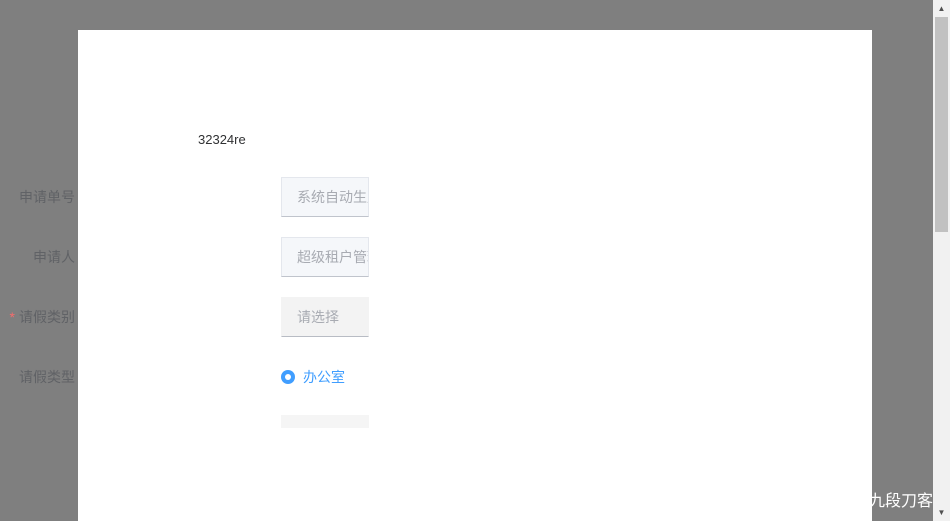 Image resolution: width=950 pixels, height=521 pixels. What do you see at coordinates (288, 377) in the screenshot?
I see `radio-checked-icon` at bounding box center [288, 377].